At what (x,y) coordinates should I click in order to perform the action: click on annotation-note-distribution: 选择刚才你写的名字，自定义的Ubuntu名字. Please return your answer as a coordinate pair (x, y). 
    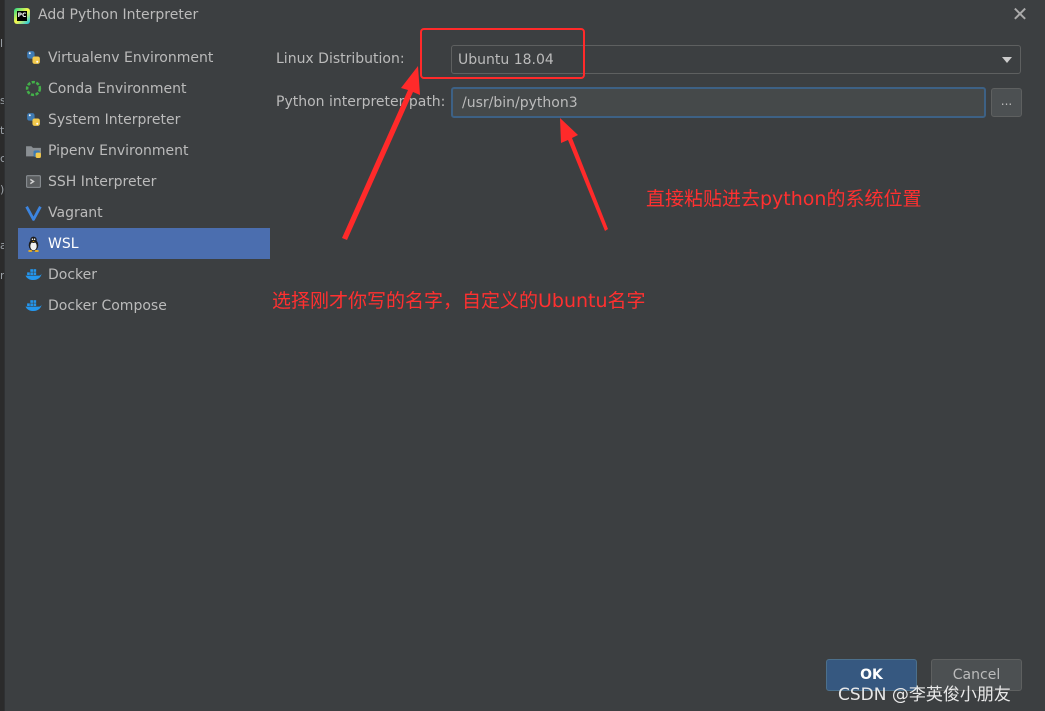
    Looking at the image, I should click on (459, 301).